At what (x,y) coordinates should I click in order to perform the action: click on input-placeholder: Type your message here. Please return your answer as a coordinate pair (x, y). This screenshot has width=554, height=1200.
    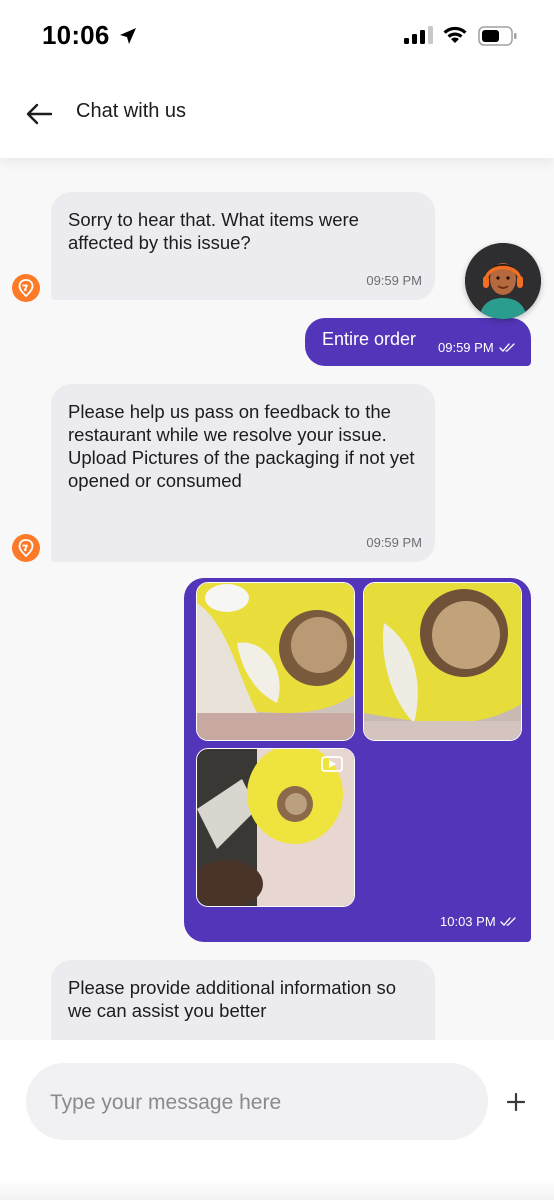
    Looking at the image, I should click on (166, 1102).